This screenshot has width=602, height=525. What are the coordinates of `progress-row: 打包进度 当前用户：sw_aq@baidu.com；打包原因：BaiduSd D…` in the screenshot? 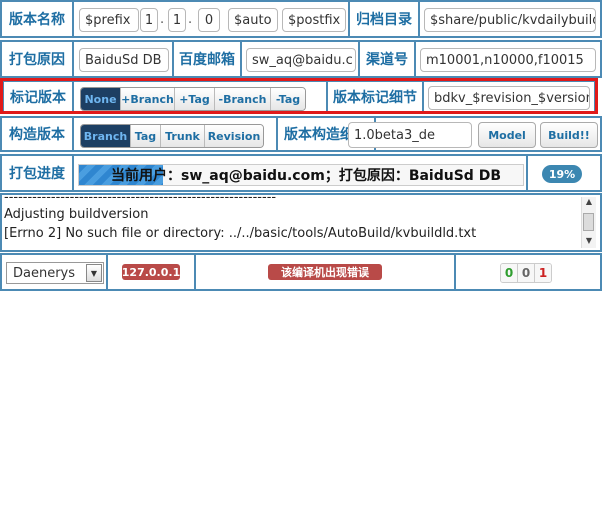 It's located at (301, 173).